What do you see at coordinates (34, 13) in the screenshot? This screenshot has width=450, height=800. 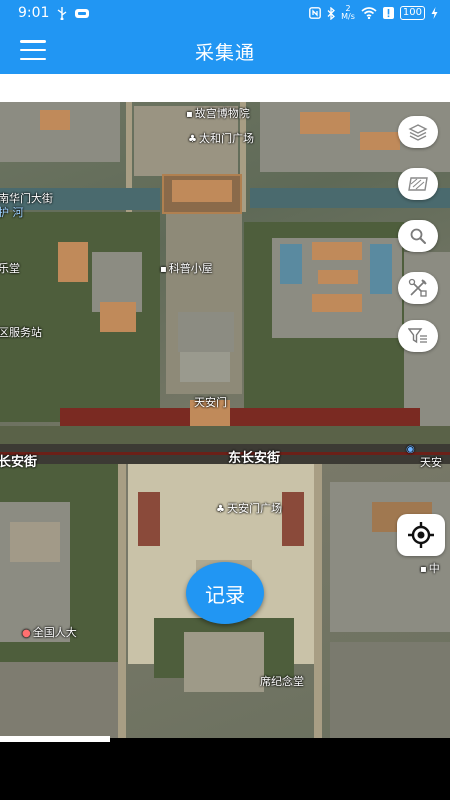 I see `status-time: 9:01` at bounding box center [34, 13].